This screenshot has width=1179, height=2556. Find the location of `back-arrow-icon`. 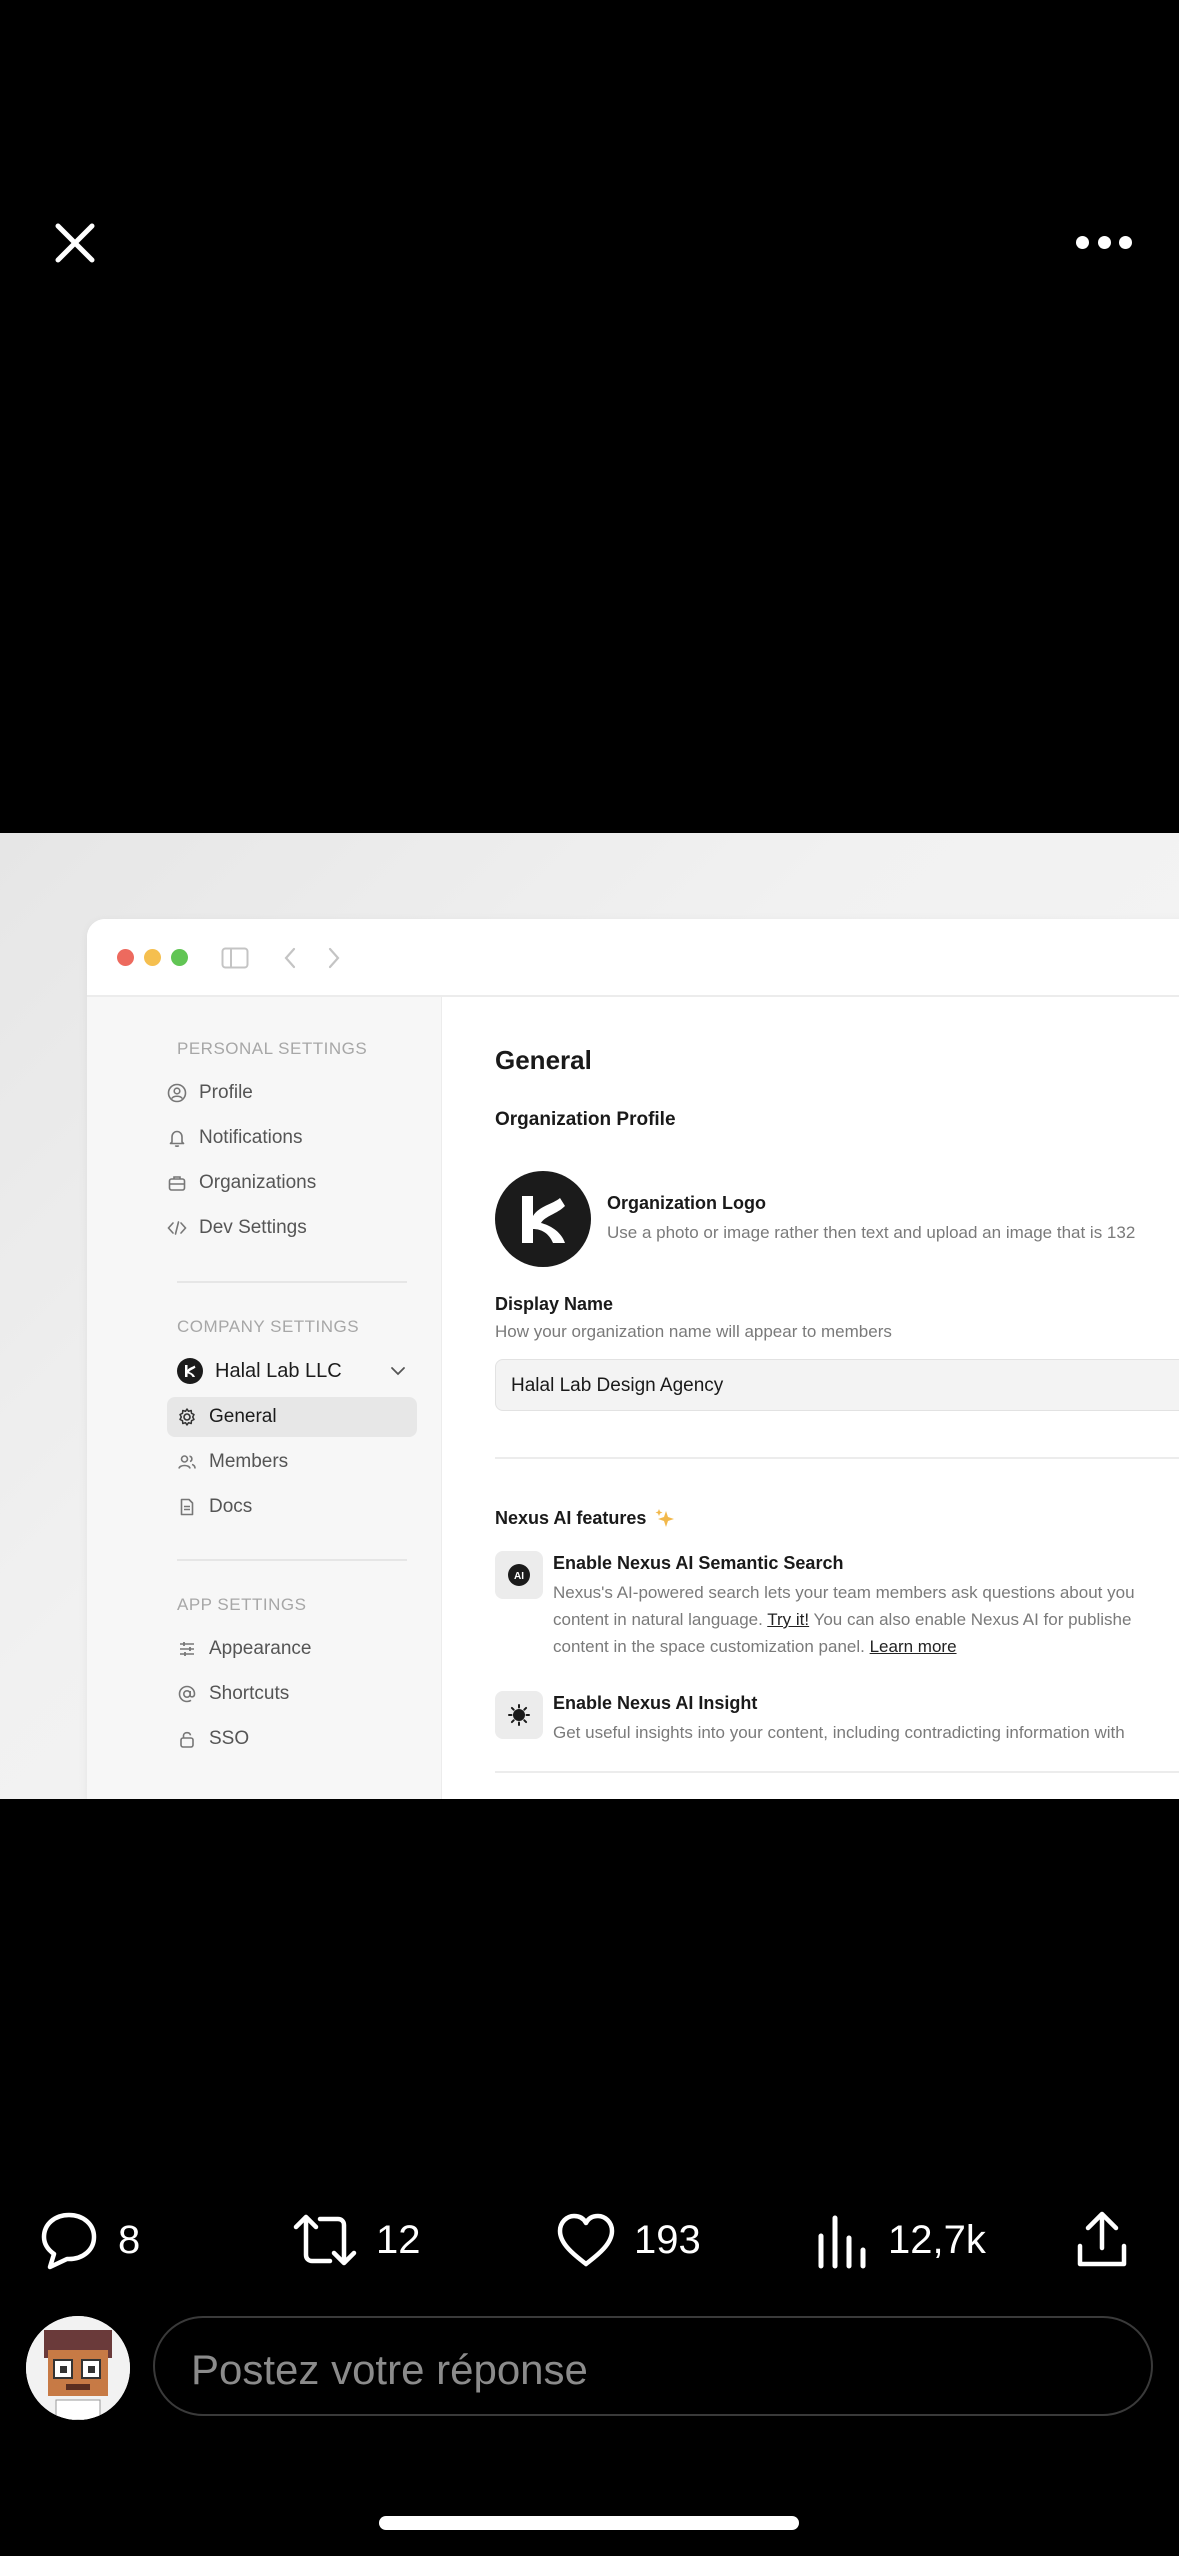

back-arrow-icon is located at coordinates (290, 958).